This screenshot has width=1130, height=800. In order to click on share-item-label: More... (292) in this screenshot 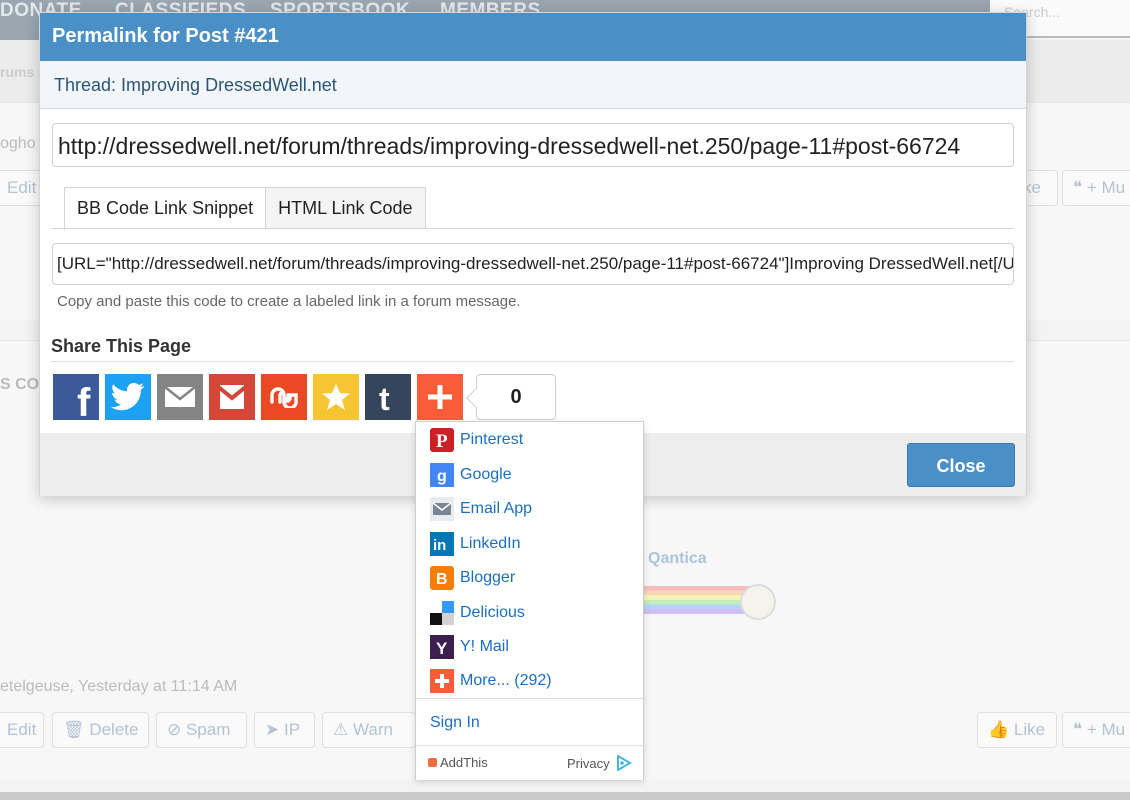, I will do `click(506, 680)`.